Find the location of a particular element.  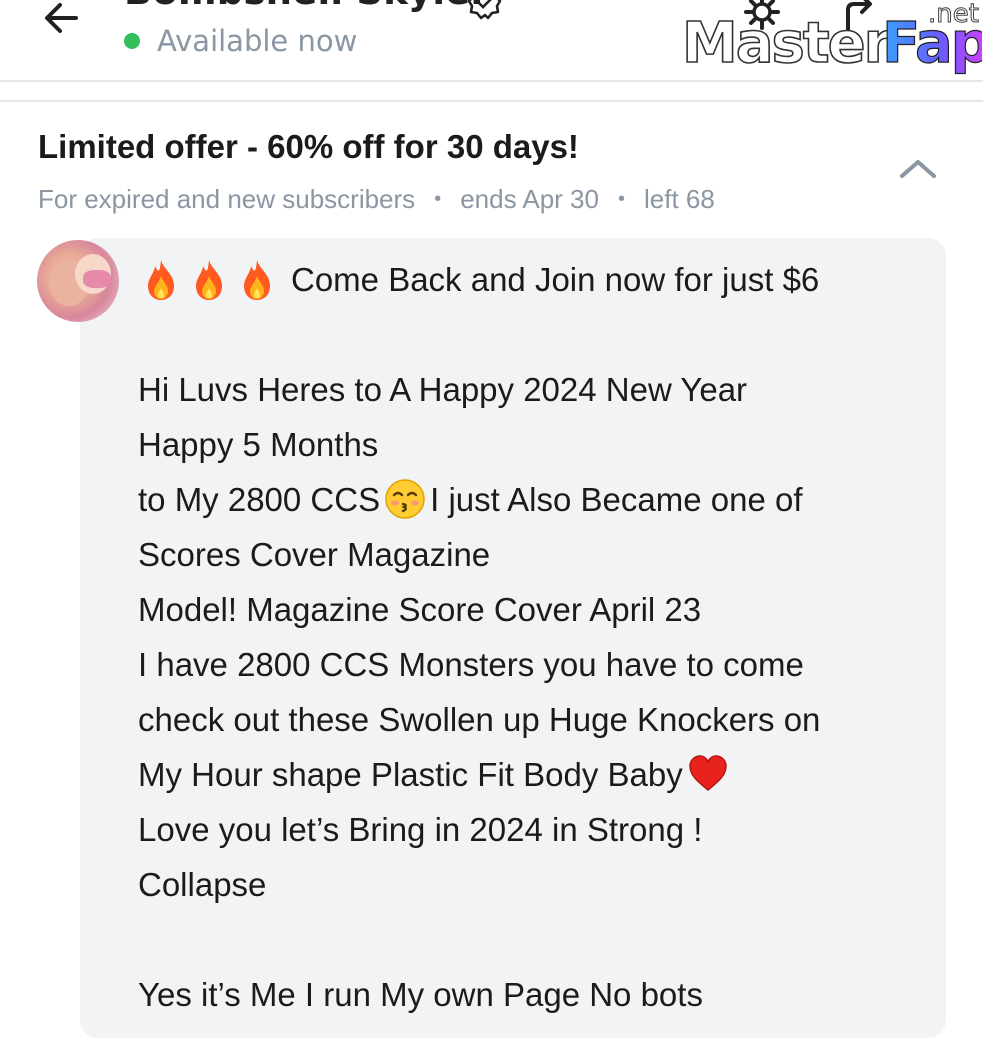

header-divider is located at coordinates (491, 101).